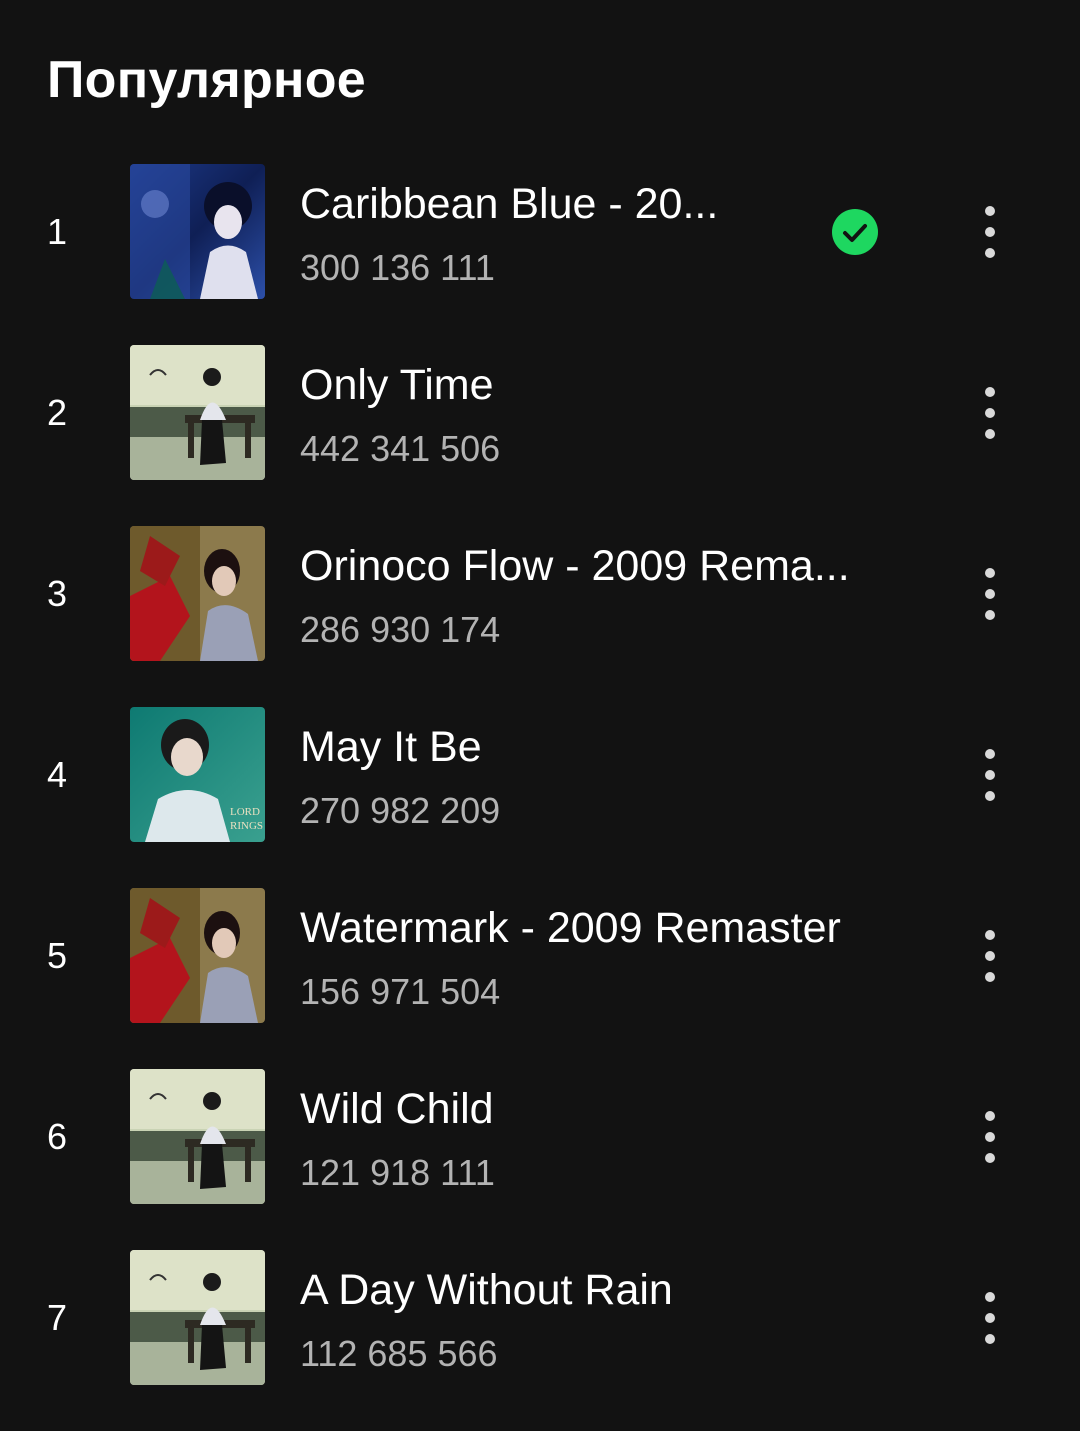  What do you see at coordinates (57, 231) in the screenshot?
I see `track-rank: 1` at bounding box center [57, 231].